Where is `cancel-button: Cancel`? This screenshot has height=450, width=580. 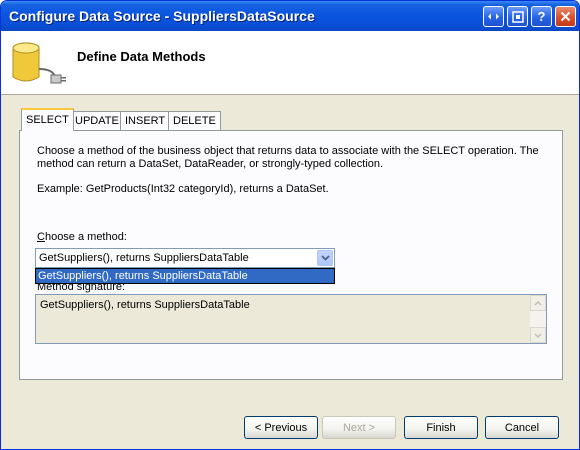 cancel-button: Cancel is located at coordinates (522, 427).